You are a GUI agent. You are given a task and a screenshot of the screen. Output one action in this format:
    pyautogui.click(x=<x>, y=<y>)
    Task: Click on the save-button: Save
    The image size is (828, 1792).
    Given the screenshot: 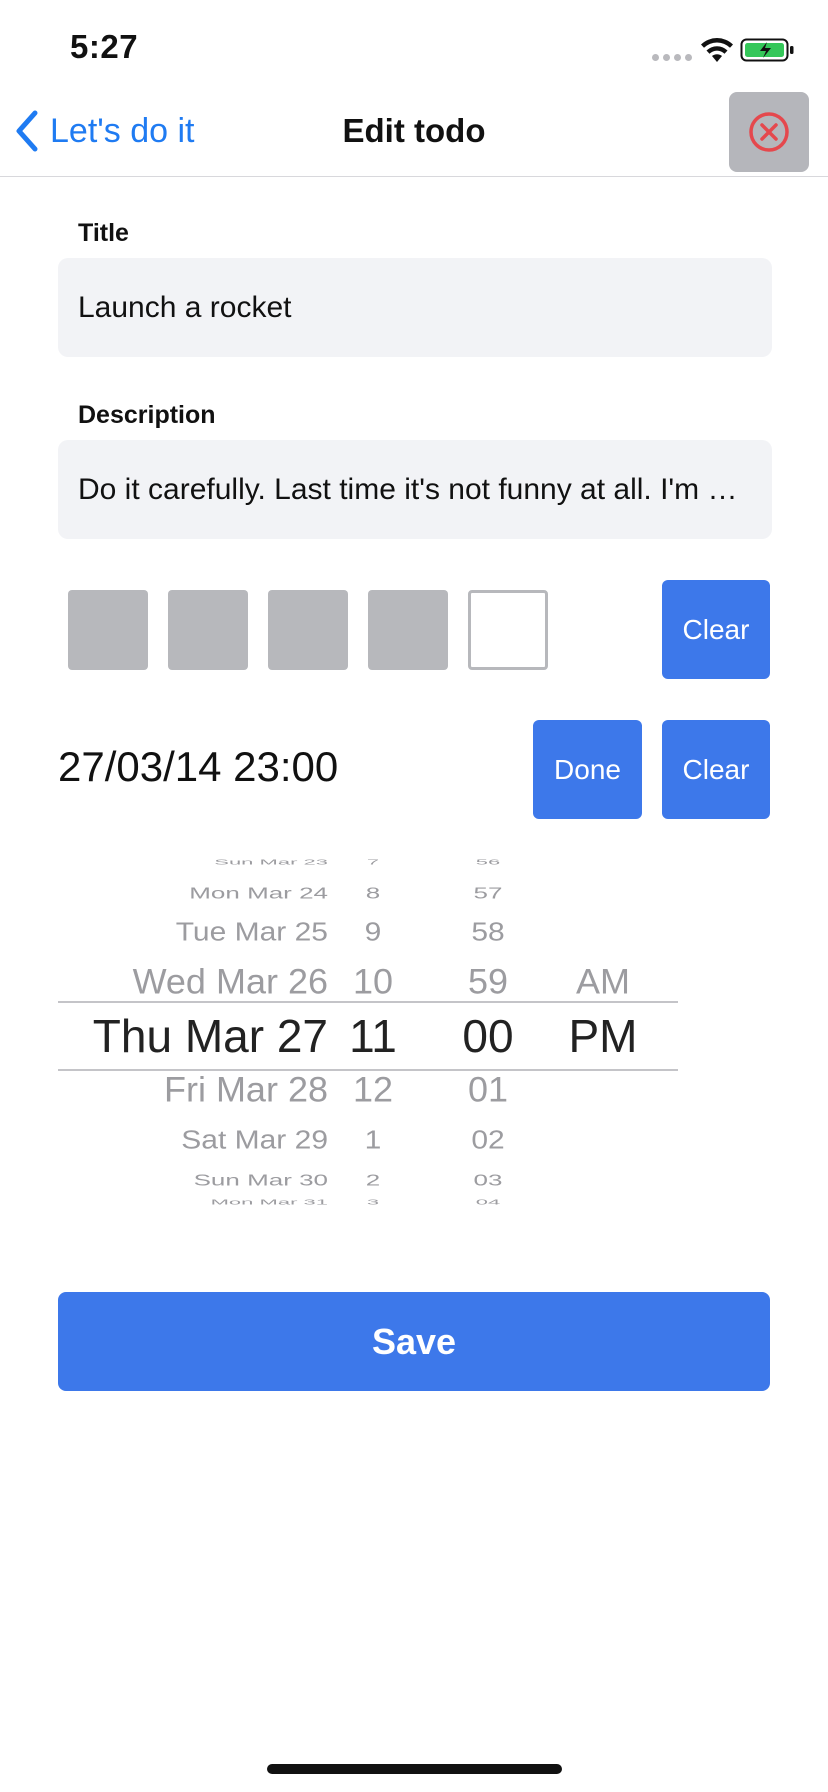 What is the action you would take?
    pyautogui.click(x=414, y=1341)
    